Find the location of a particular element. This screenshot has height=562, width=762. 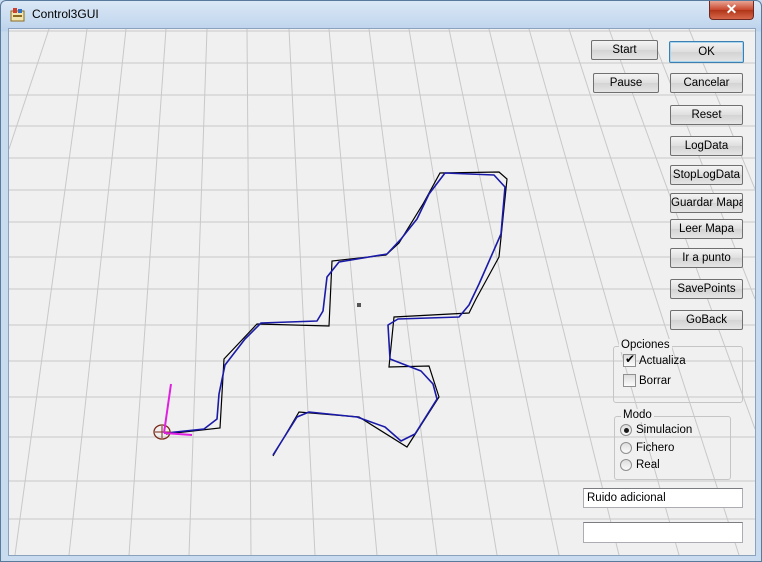

radio-fichero: Fichero is located at coordinates (670, 448).